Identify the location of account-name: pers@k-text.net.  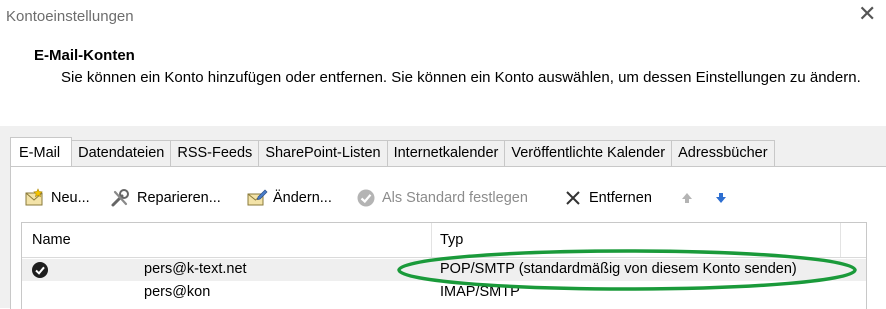
(195, 269).